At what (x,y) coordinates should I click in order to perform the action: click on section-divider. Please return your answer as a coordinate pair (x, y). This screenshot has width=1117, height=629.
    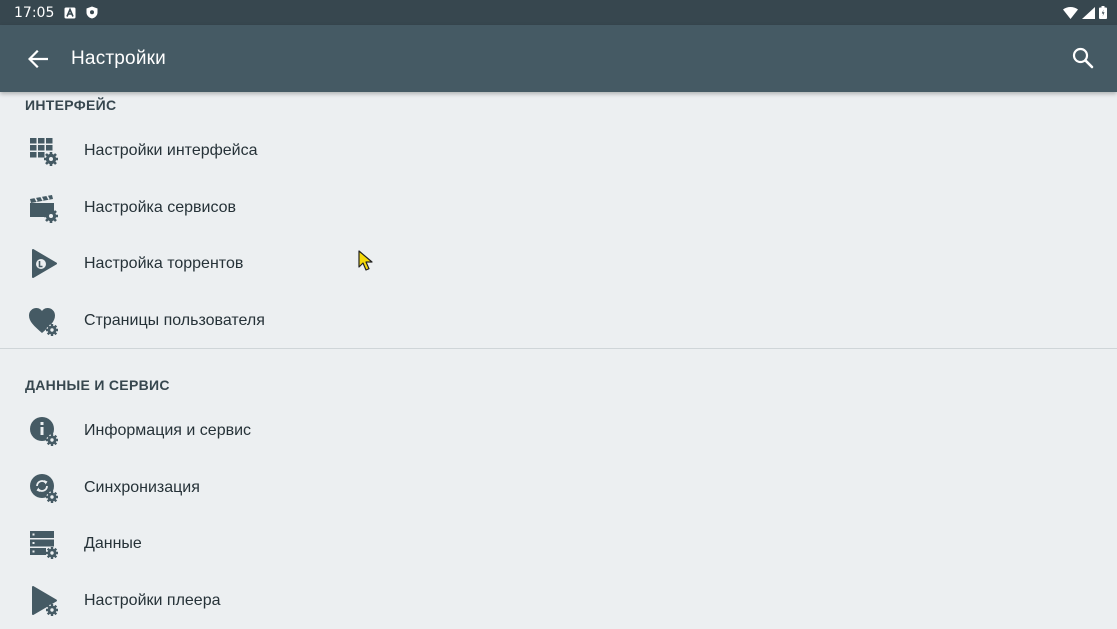
    Looking at the image, I should click on (558, 348).